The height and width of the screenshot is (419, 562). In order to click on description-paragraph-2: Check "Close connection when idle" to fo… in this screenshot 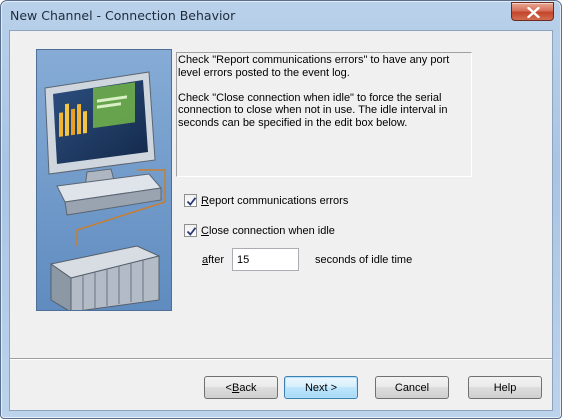, I will do `click(313, 110)`.